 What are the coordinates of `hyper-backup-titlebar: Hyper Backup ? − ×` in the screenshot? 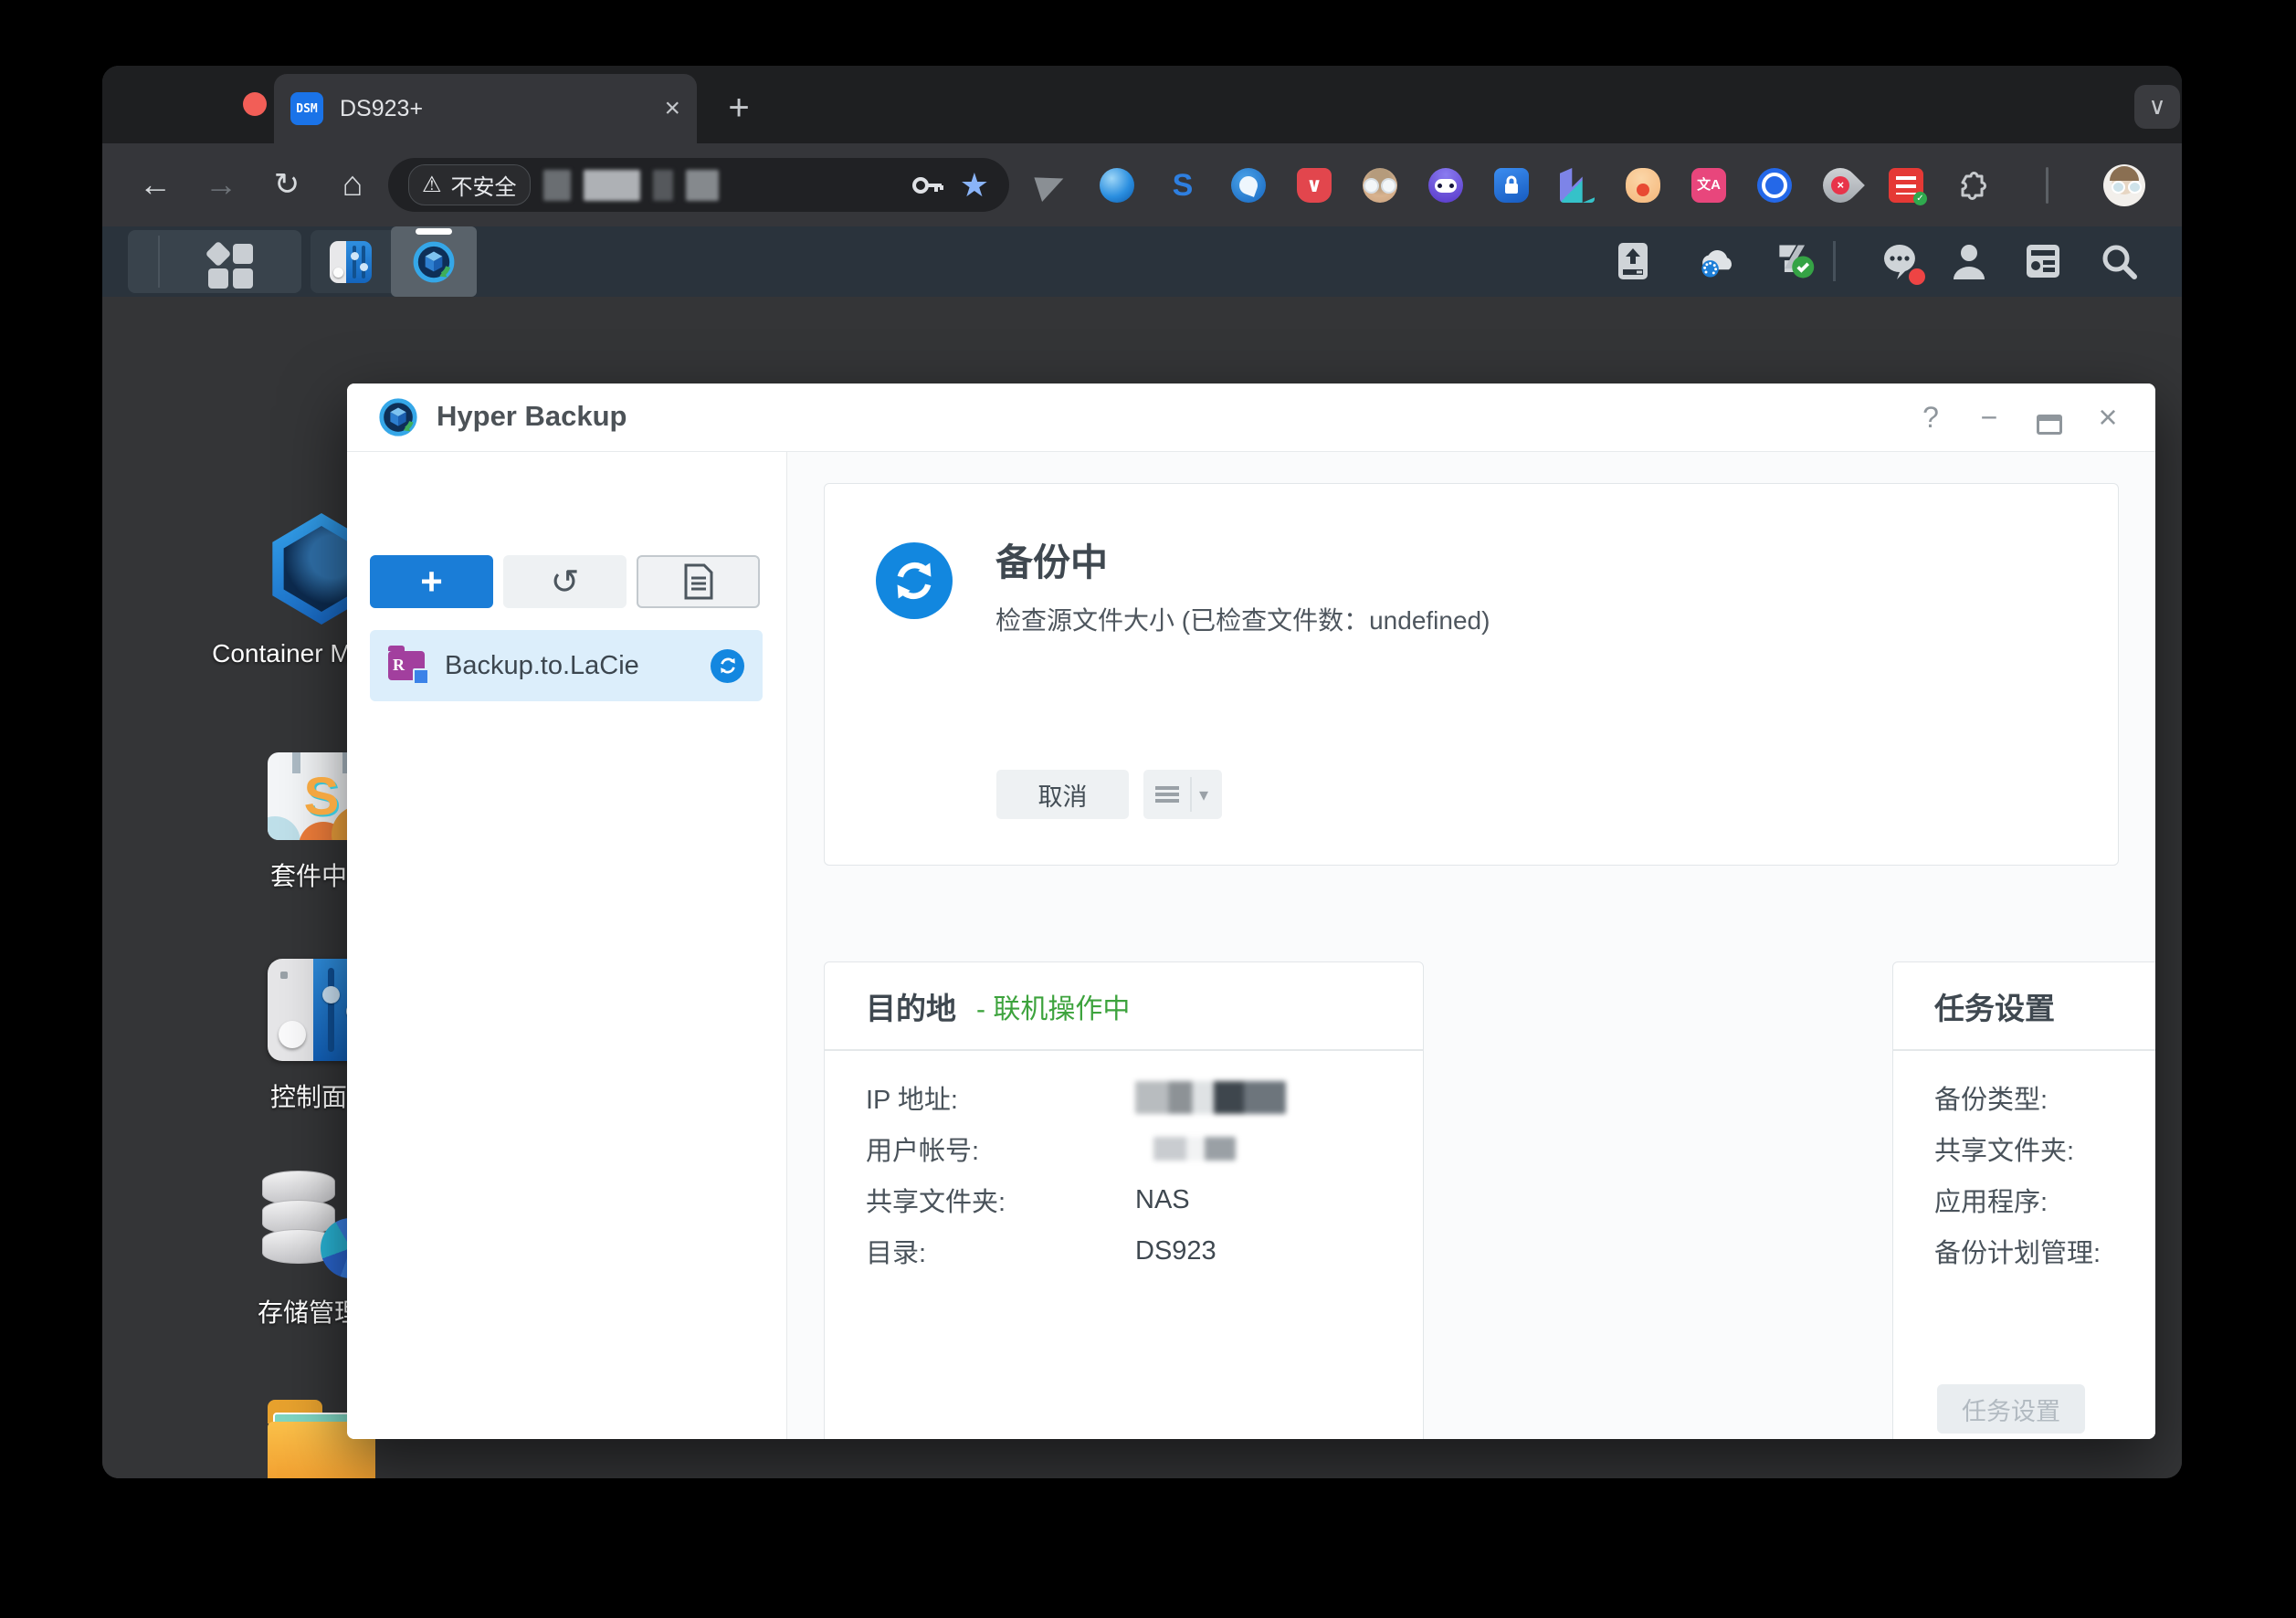 It's located at (1251, 417).